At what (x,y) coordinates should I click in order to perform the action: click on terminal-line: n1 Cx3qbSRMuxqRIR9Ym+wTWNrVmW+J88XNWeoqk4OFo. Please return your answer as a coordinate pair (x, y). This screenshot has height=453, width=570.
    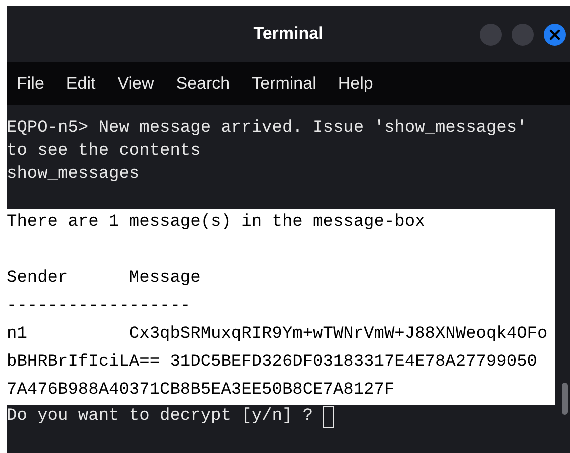
    Looking at the image, I should click on (277, 335).